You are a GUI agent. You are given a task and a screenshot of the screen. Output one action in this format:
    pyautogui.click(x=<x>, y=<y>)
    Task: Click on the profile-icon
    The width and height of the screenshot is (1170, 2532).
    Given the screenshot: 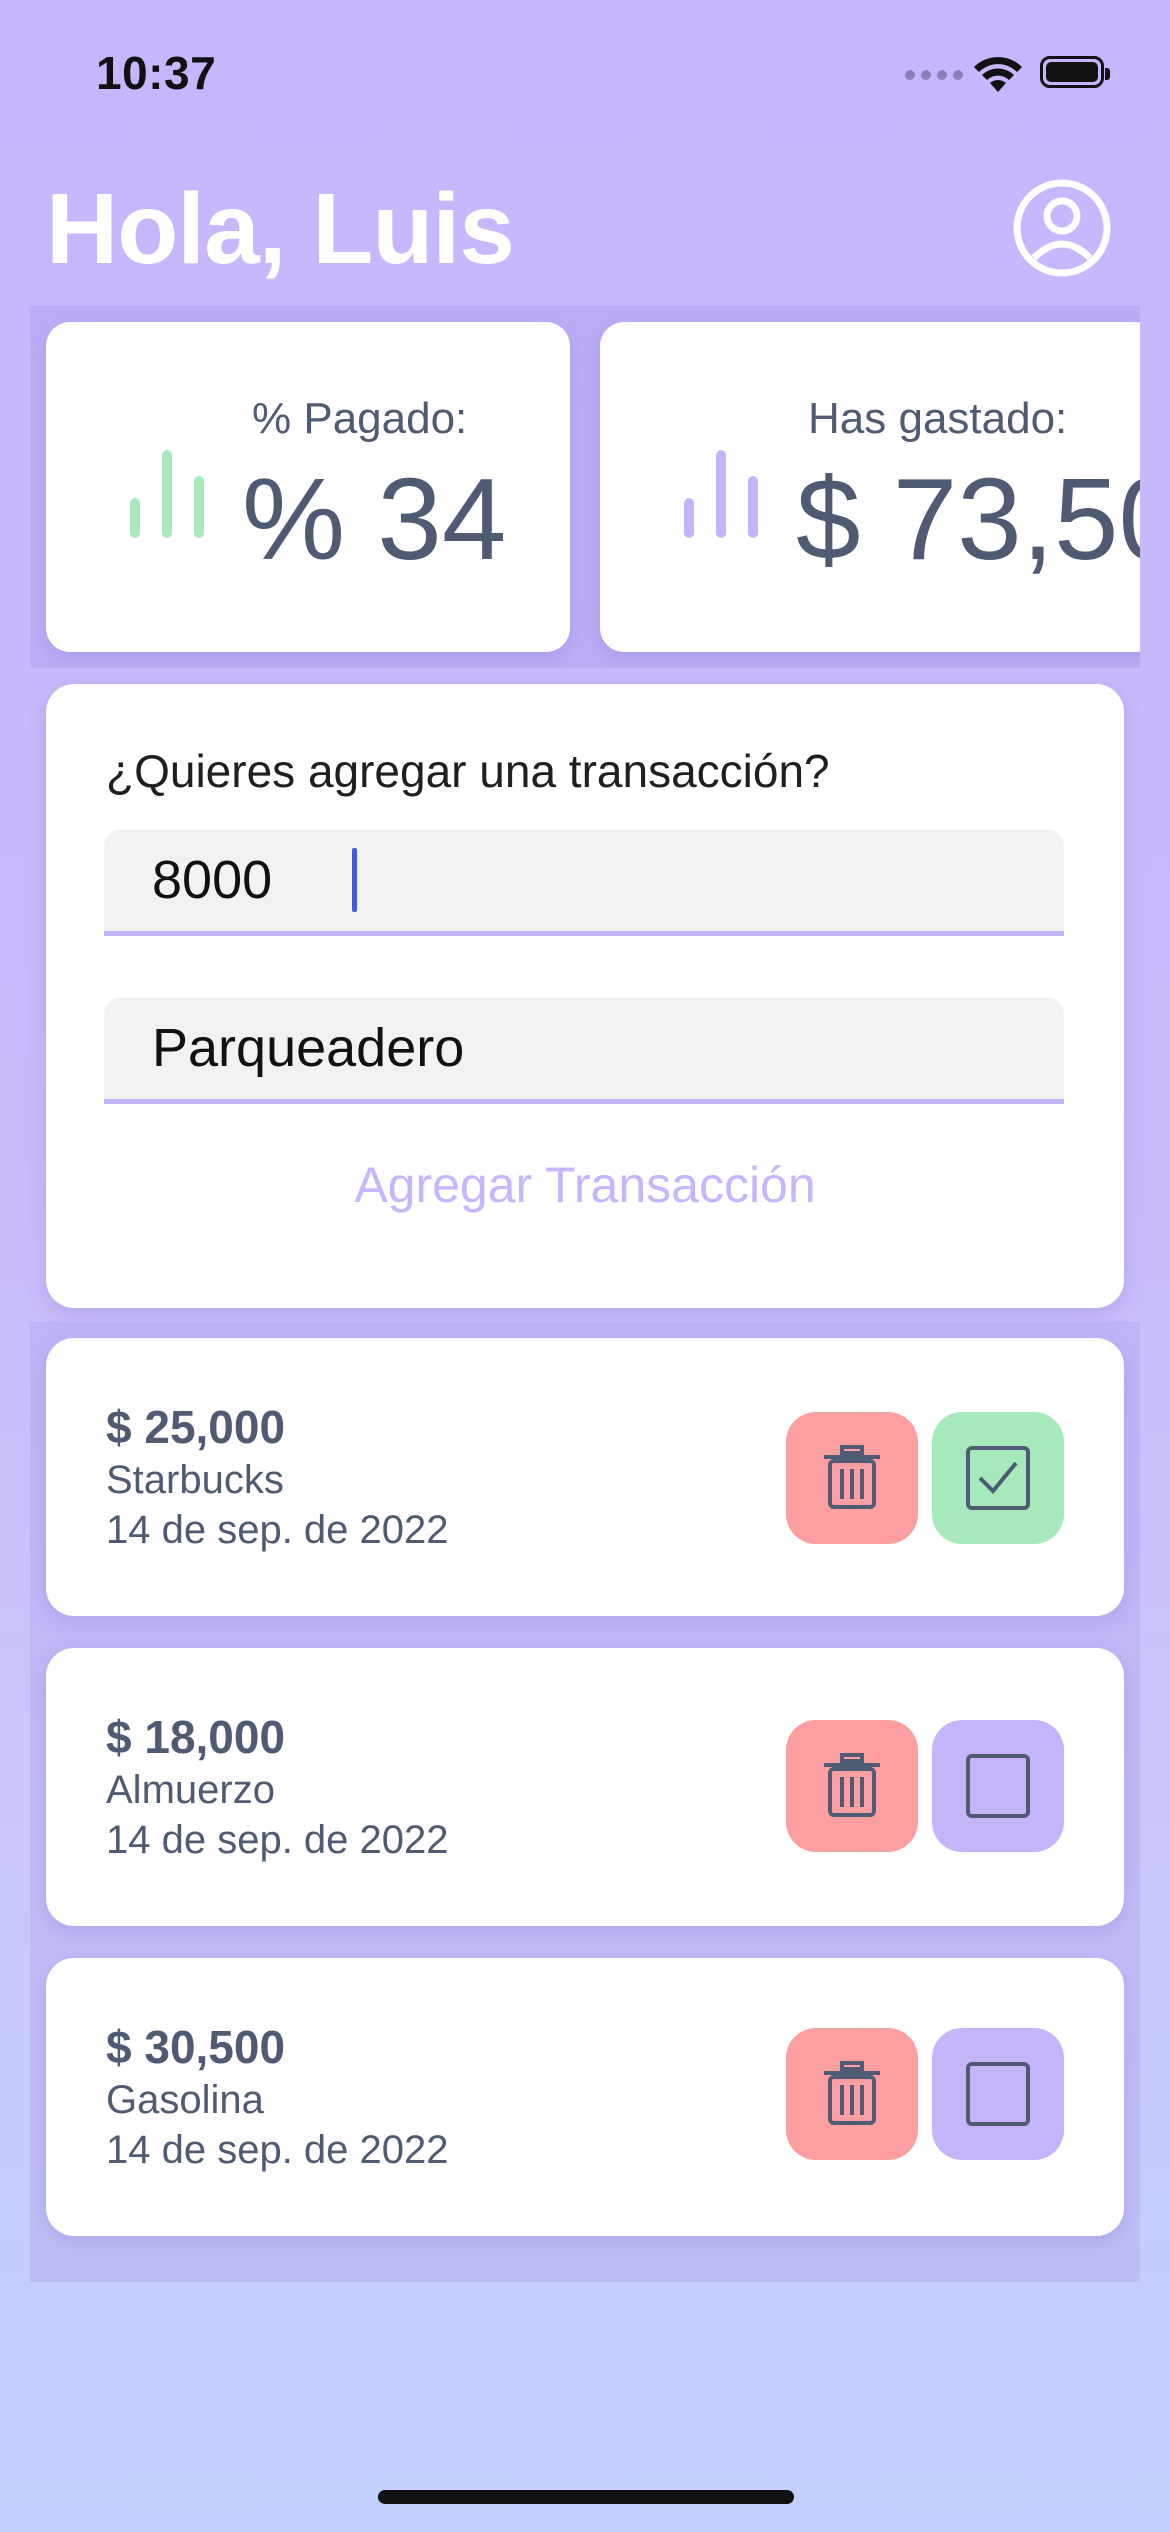 What is the action you would take?
    pyautogui.click(x=1062, y=228)
    